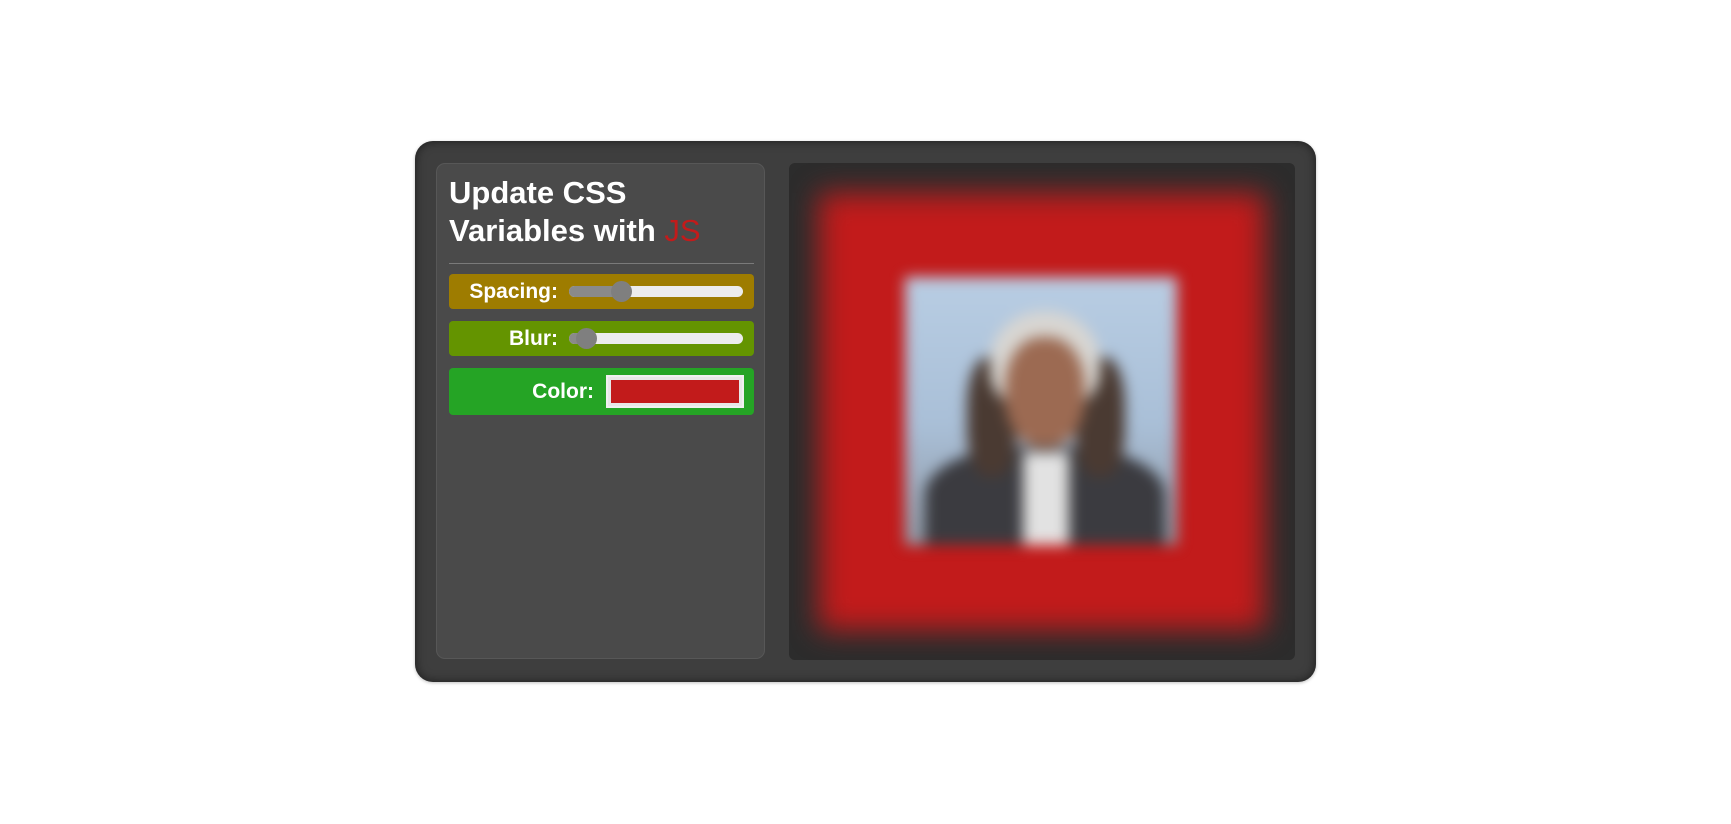  Describe the element at coordinates (1045, 392) in the screenshot. I see `photo-face` at that location.